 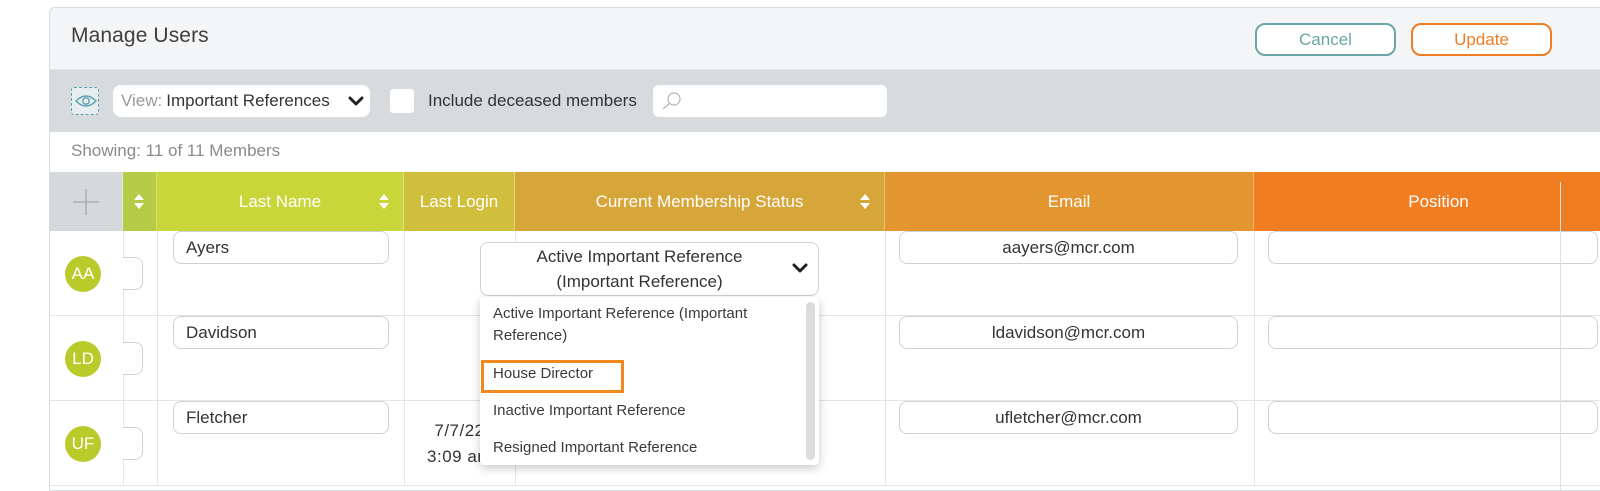 What do you see at coordinates (459, 201) in the screenshot?
I see `column-header-last-login: Last Login` at bounding box center [459, 201].